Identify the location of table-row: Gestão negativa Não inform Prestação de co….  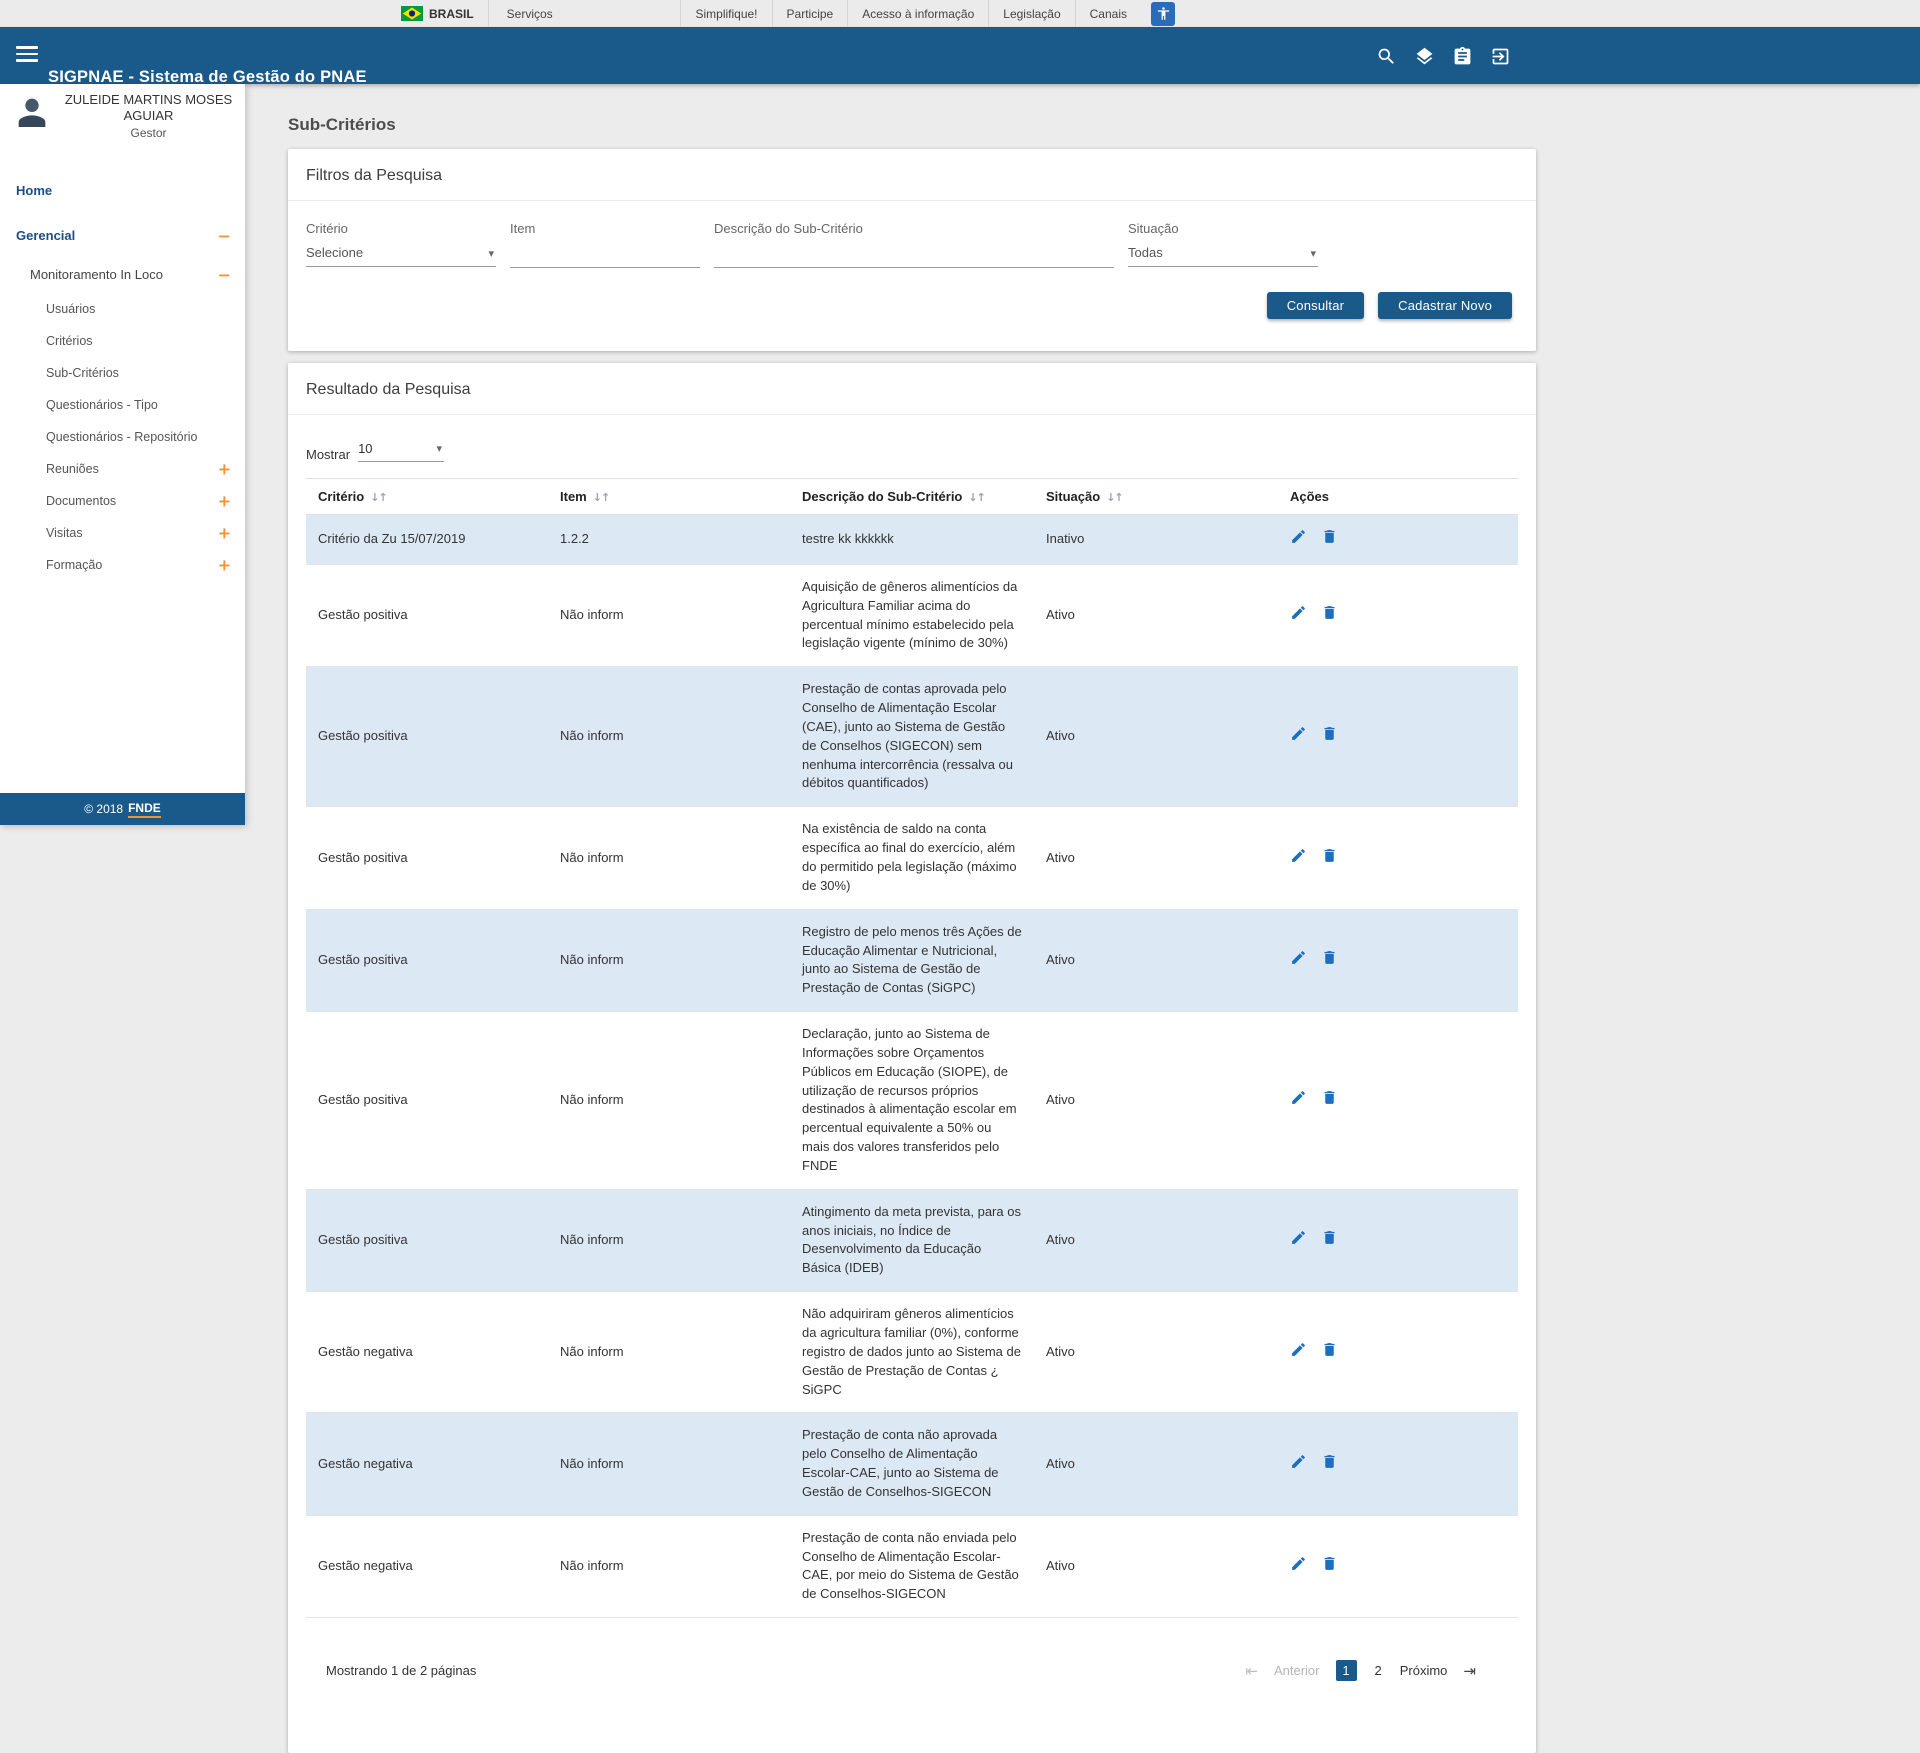
(912, 1567).